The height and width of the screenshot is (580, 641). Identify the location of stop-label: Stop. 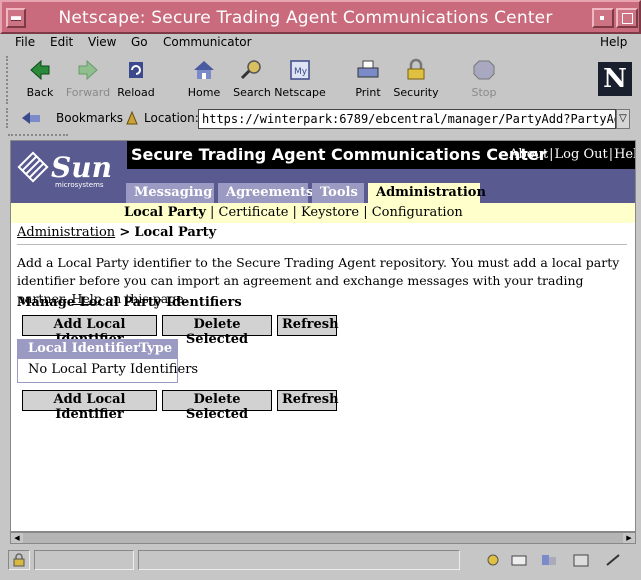
(484, 92).